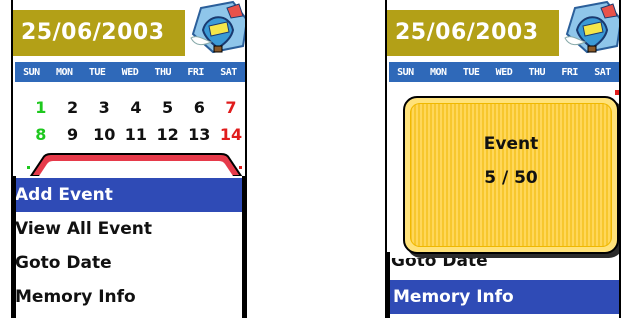 This screenshot has height=322, width=626. Describe the element at coordinates (135, 164) in the screenshot. I see `menu-tab-decoration` at that location.